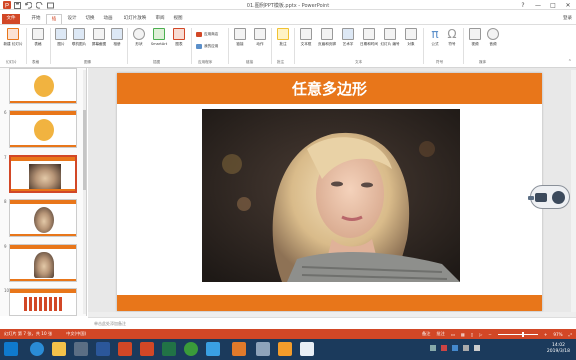 This screenshot has width=576, height=360. I want to click on help-button: ?, so click(523, 5).